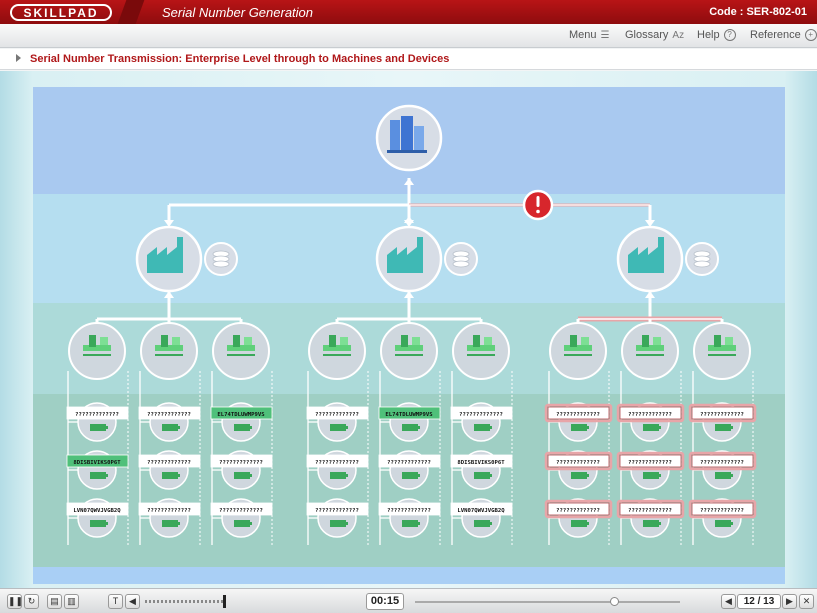 The image size is (817, 613). What do you see at coordinates (61, 12) in the screenshot?
I see `skillpad-logo: SKILLPAD` at bounding box center [61, 12].